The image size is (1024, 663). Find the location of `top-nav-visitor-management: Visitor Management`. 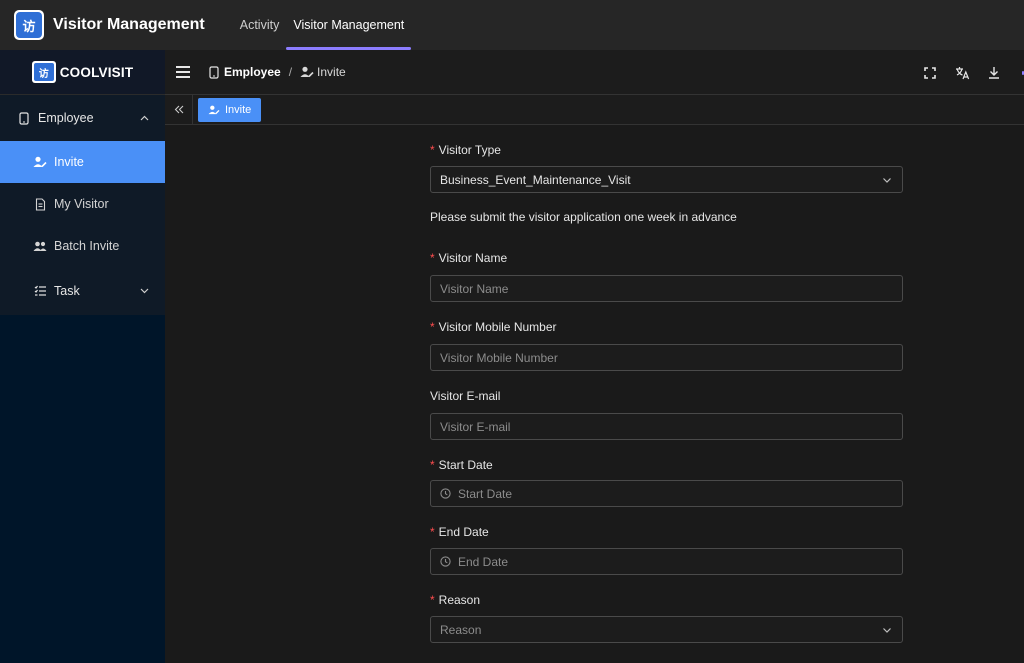

top-nav-visitor-management: Visitor Management is located at coordinates (349, 25).